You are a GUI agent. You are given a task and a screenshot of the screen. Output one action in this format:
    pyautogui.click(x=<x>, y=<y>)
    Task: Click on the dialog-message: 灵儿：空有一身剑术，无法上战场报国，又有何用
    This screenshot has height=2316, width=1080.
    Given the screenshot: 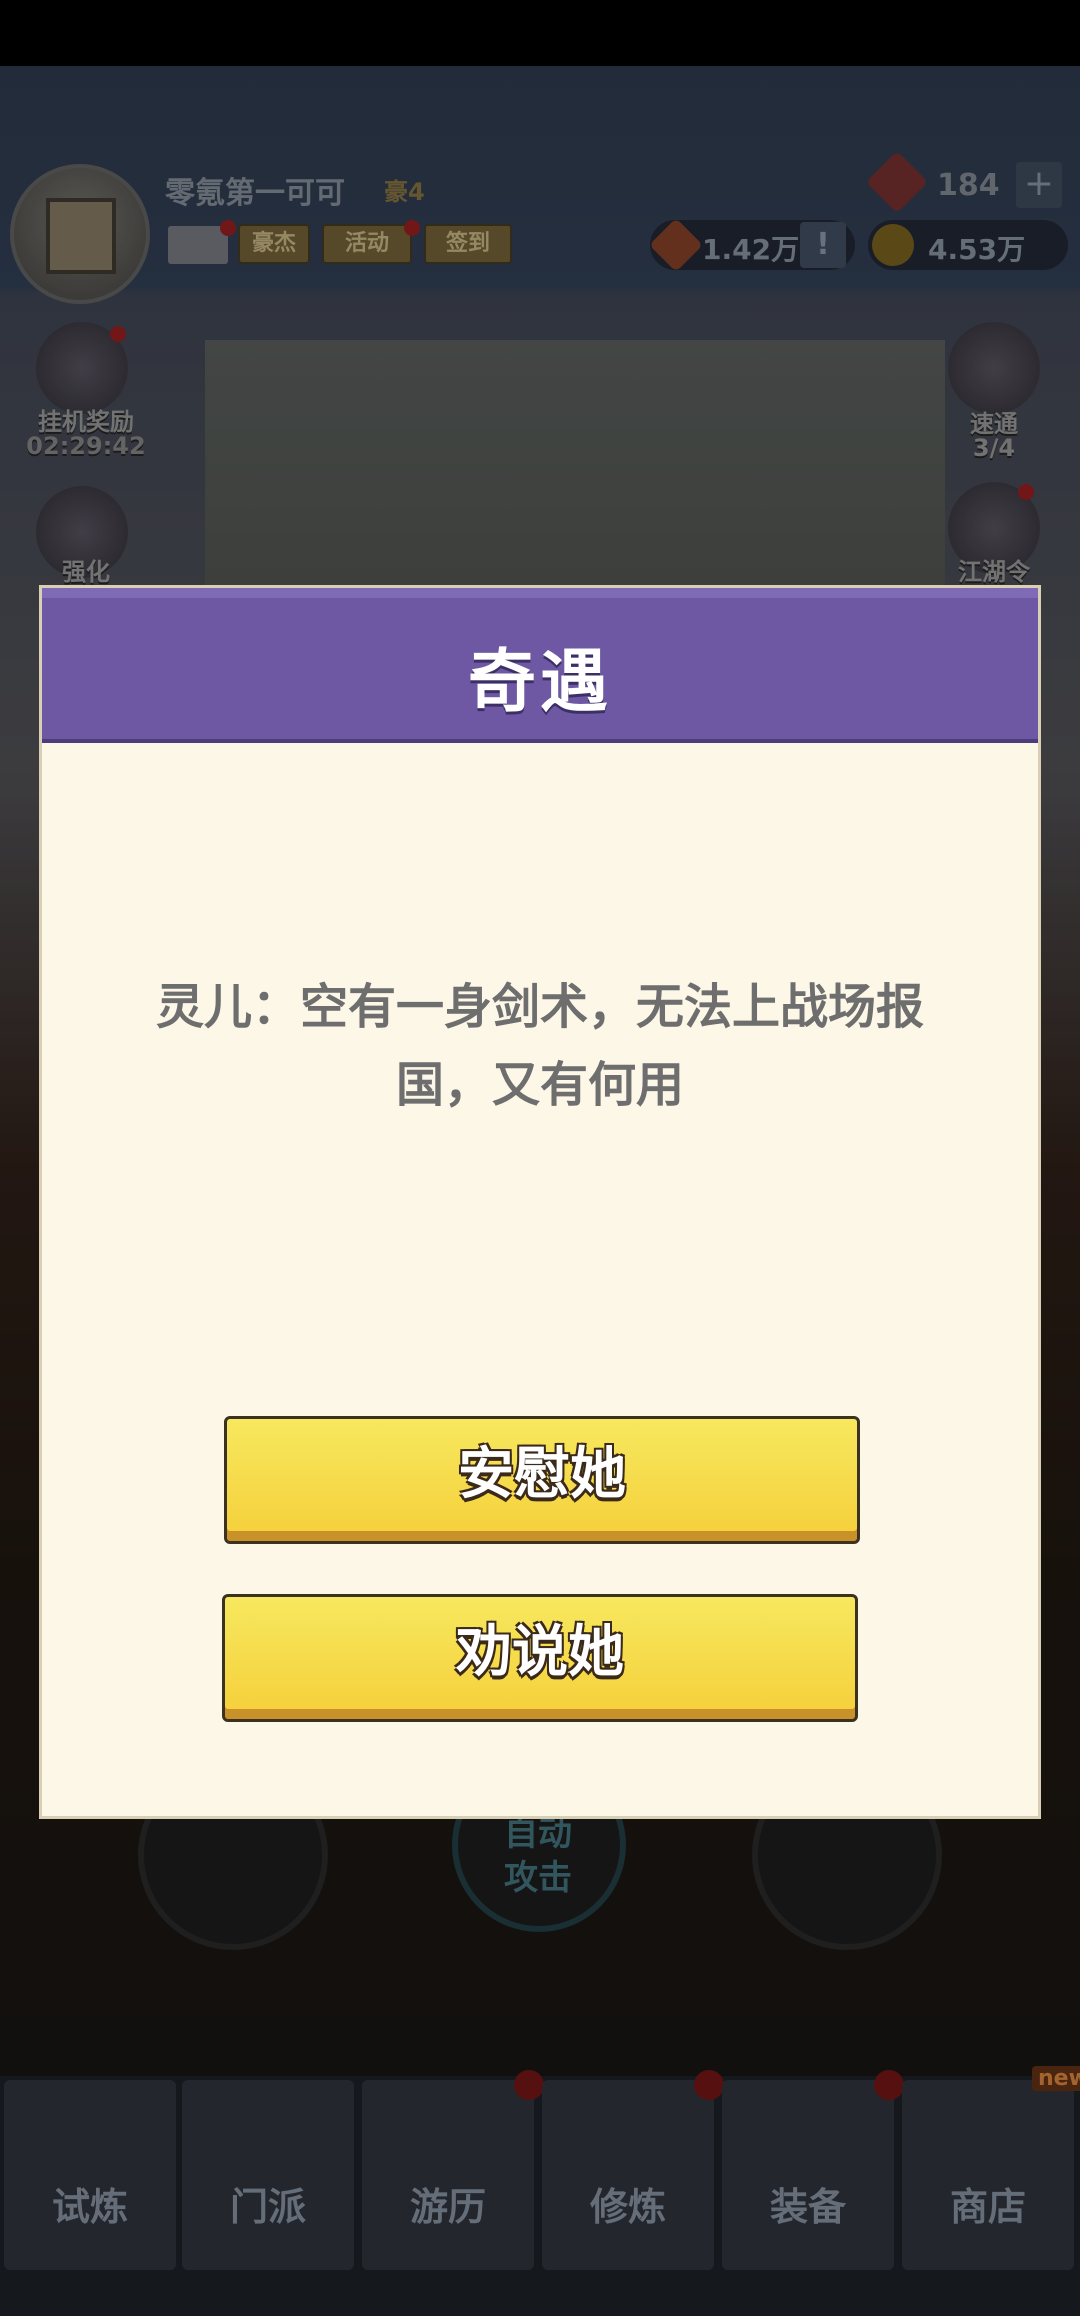 What is the action you would take?
    pyautogui.click(x=539, y=1046)
    